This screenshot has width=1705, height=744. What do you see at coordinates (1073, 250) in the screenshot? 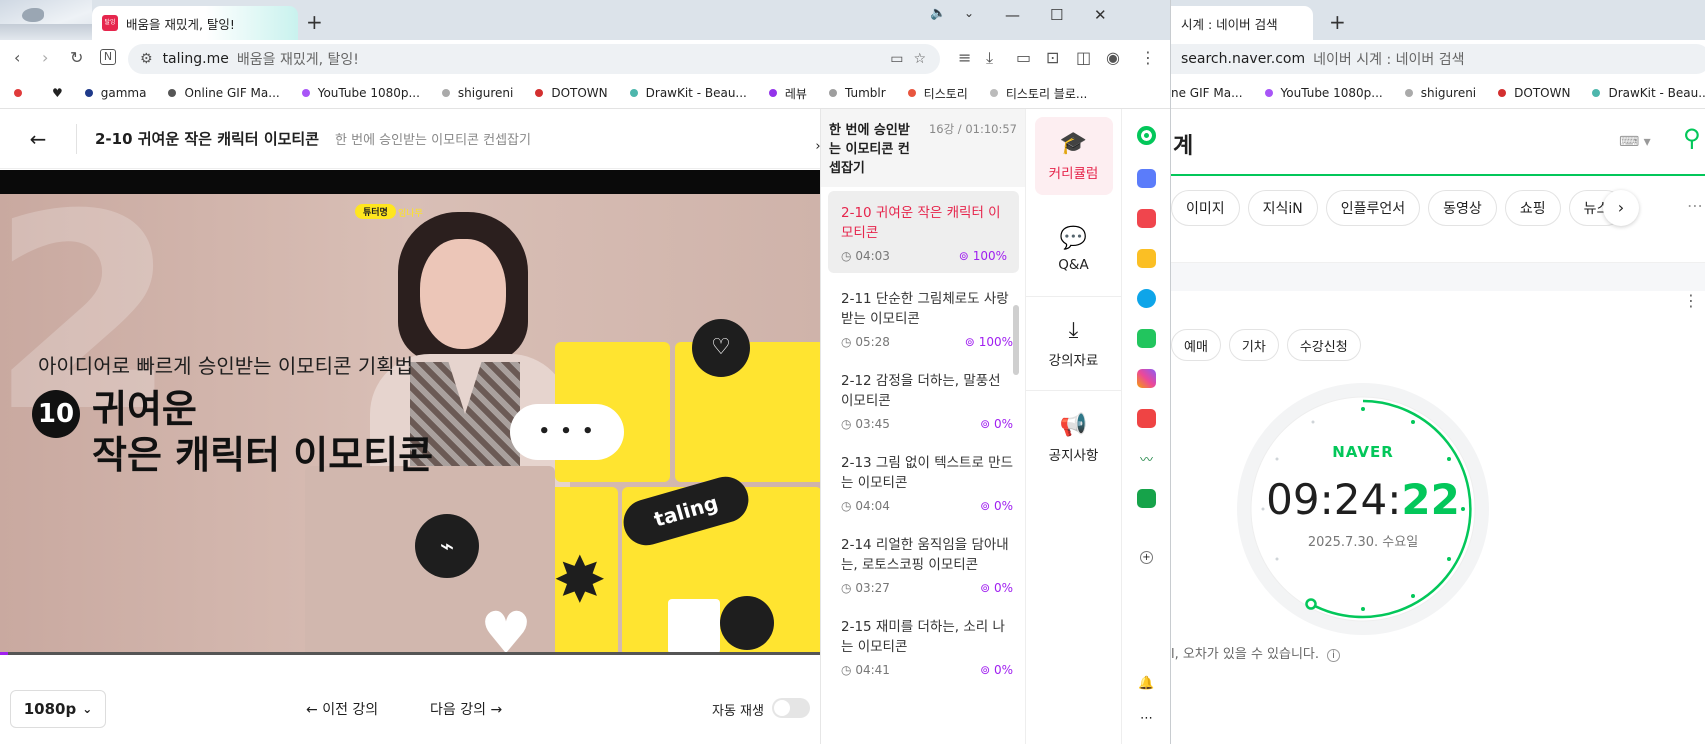
I see `menu-qna: 💬 Q&A` at bounding box center [1073, 250].